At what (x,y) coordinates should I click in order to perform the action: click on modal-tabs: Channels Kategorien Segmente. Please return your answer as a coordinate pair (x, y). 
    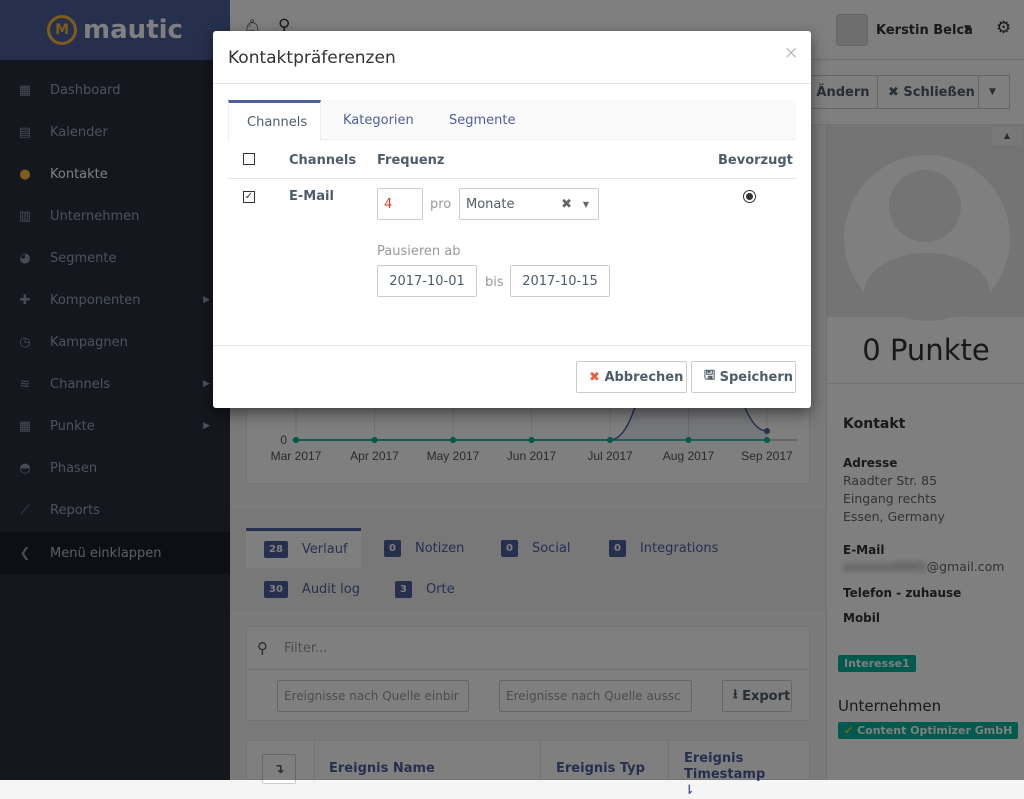
    Looking at the image, I should click on (512, 120).